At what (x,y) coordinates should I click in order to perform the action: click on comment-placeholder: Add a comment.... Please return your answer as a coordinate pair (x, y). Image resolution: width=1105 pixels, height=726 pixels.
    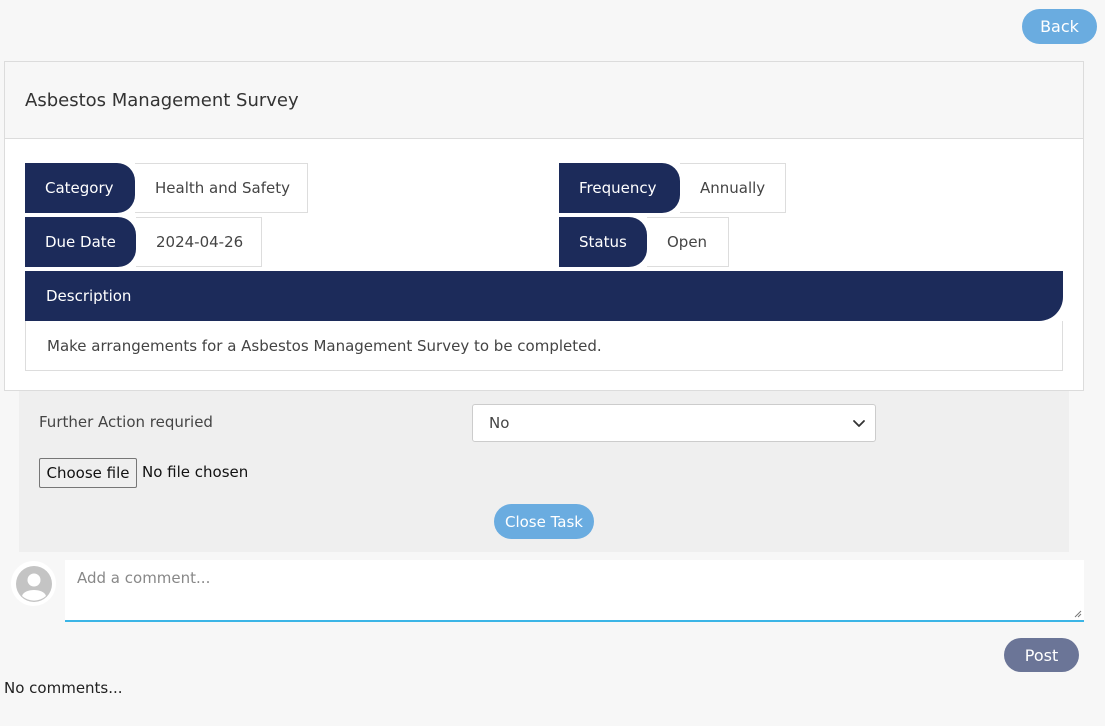
    Looking at the image, I should click on (144, 578).